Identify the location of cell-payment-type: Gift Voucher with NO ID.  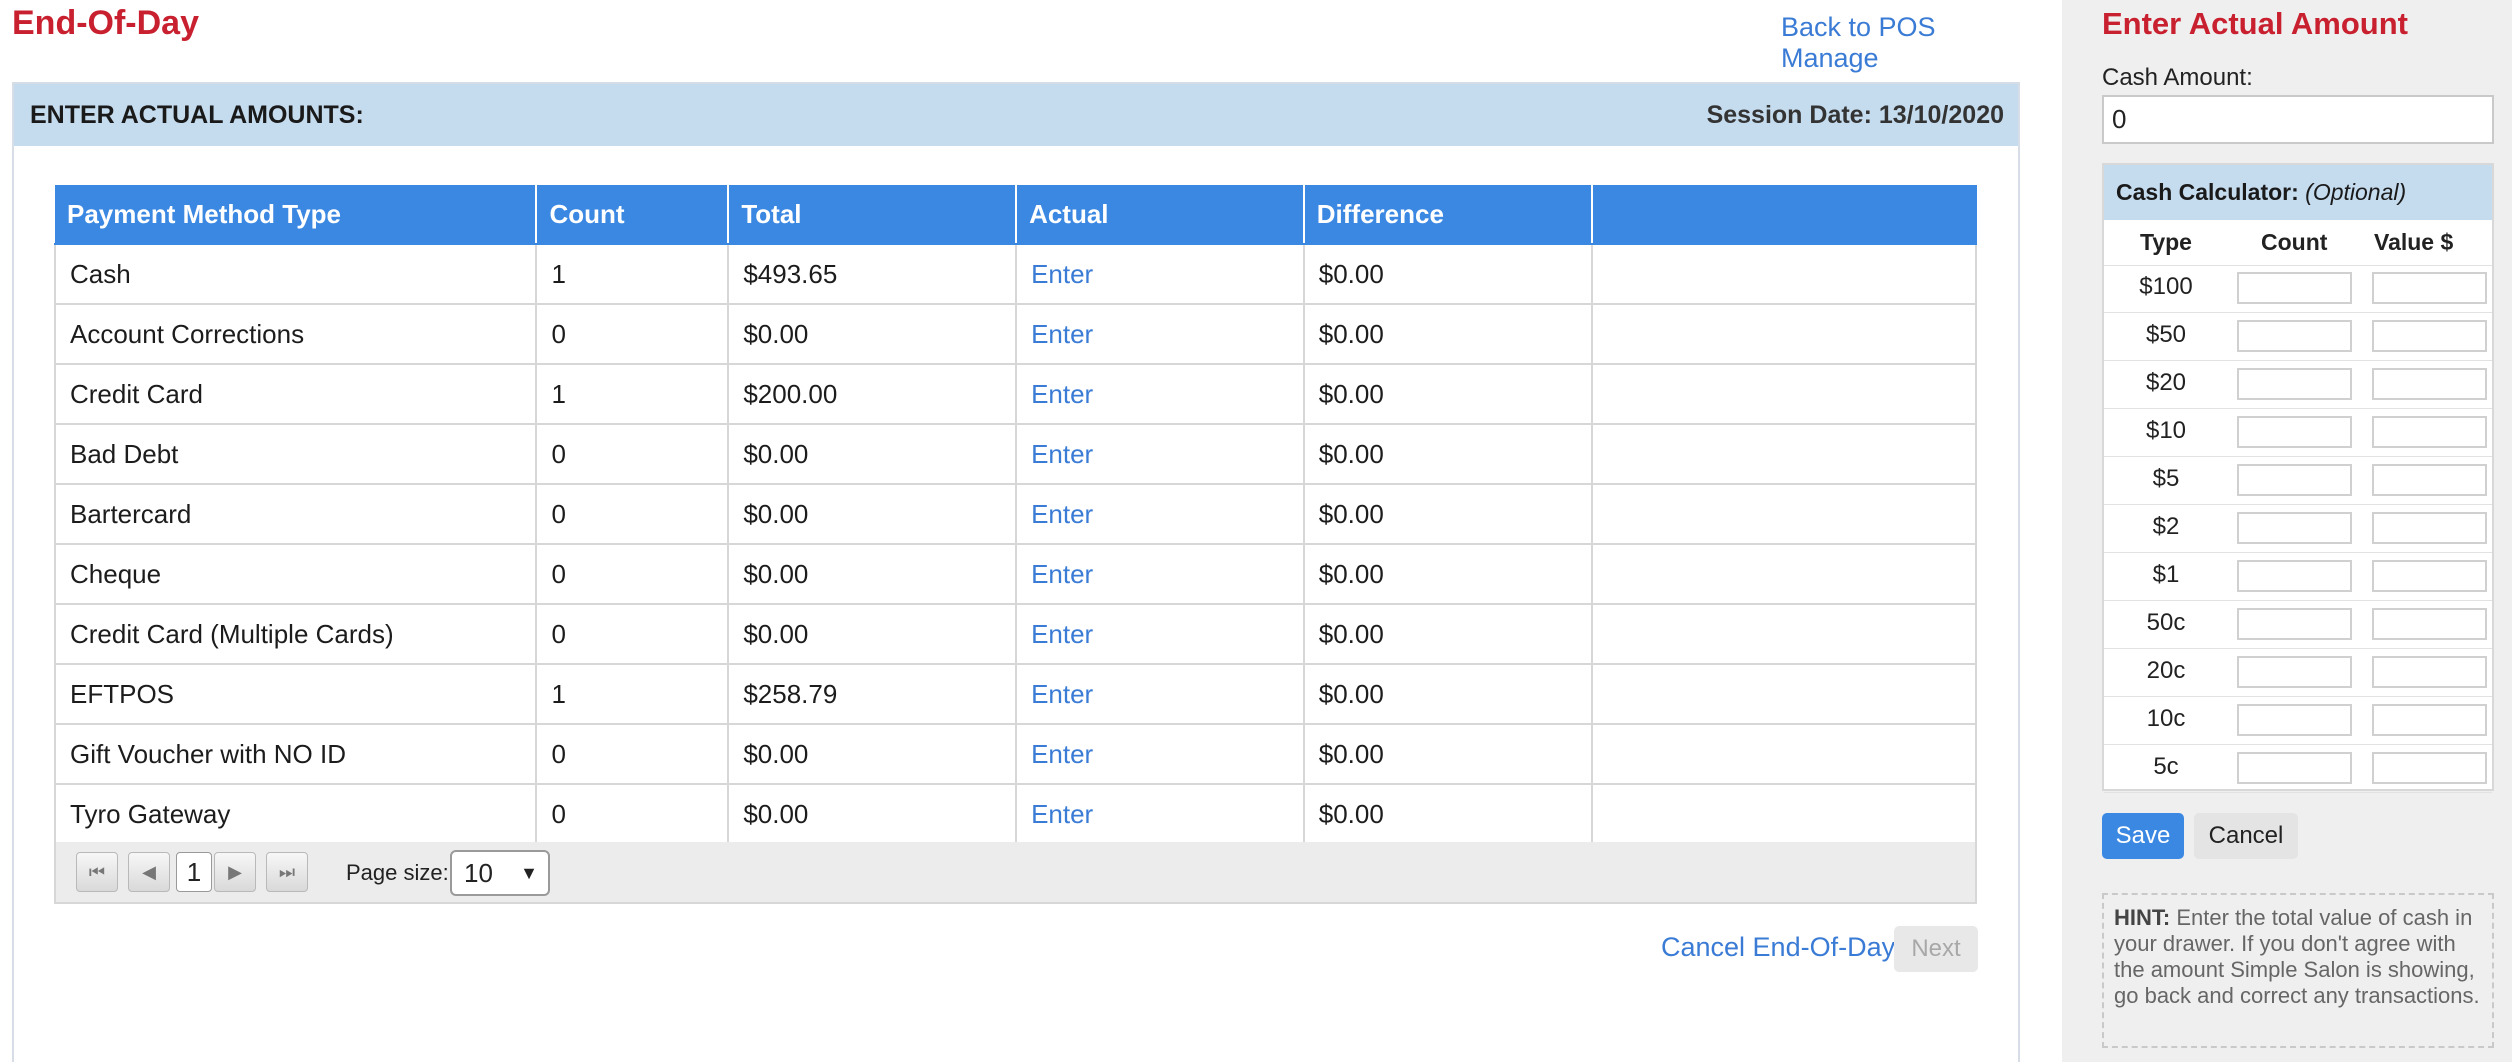
(295, 754).